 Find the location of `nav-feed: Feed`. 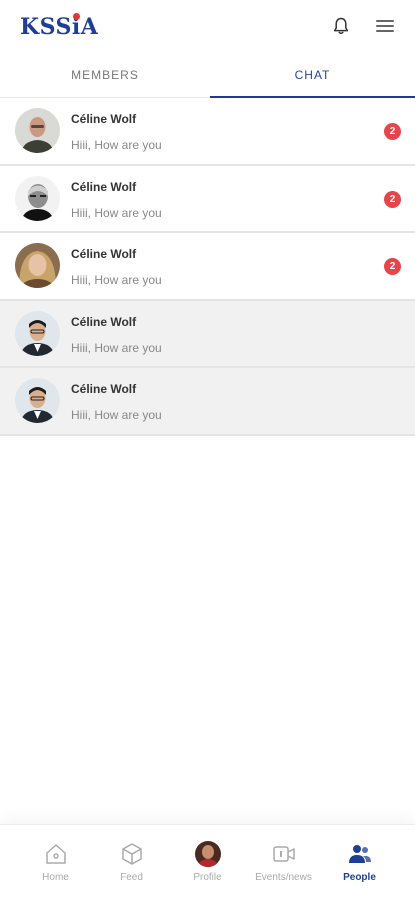

nav-feed: Feed is located at coordinates (131, 862).